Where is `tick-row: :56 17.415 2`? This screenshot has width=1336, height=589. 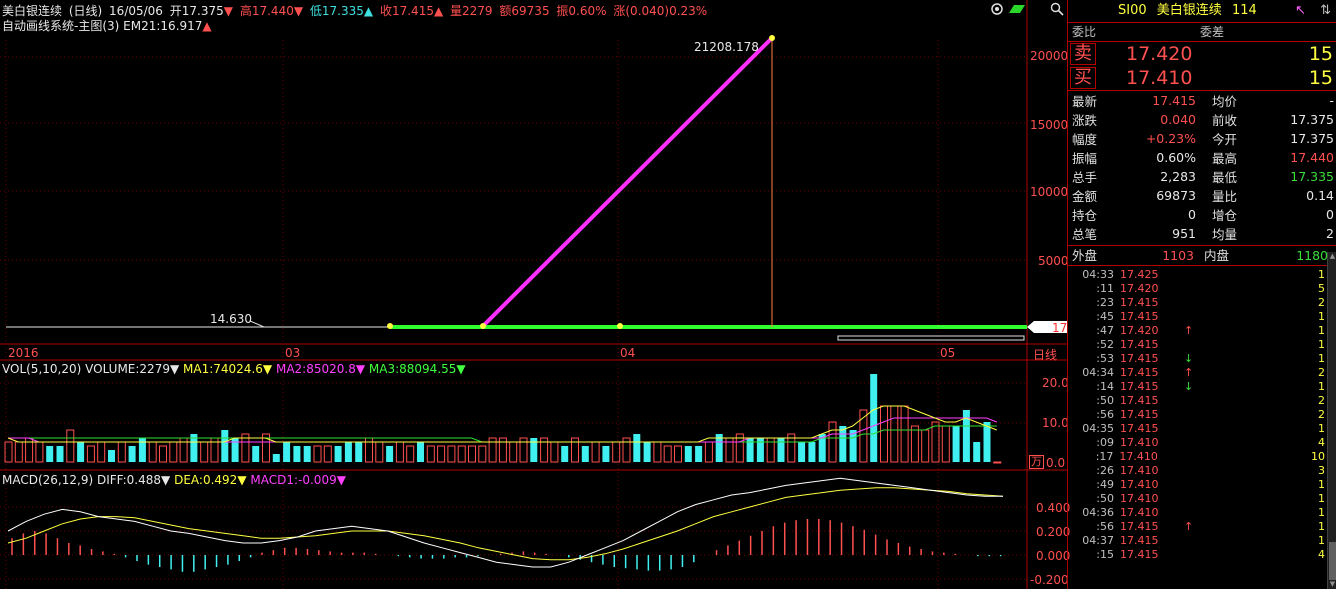
tick-row: :56 17.415 2 is located at coordinates (1202, 415).